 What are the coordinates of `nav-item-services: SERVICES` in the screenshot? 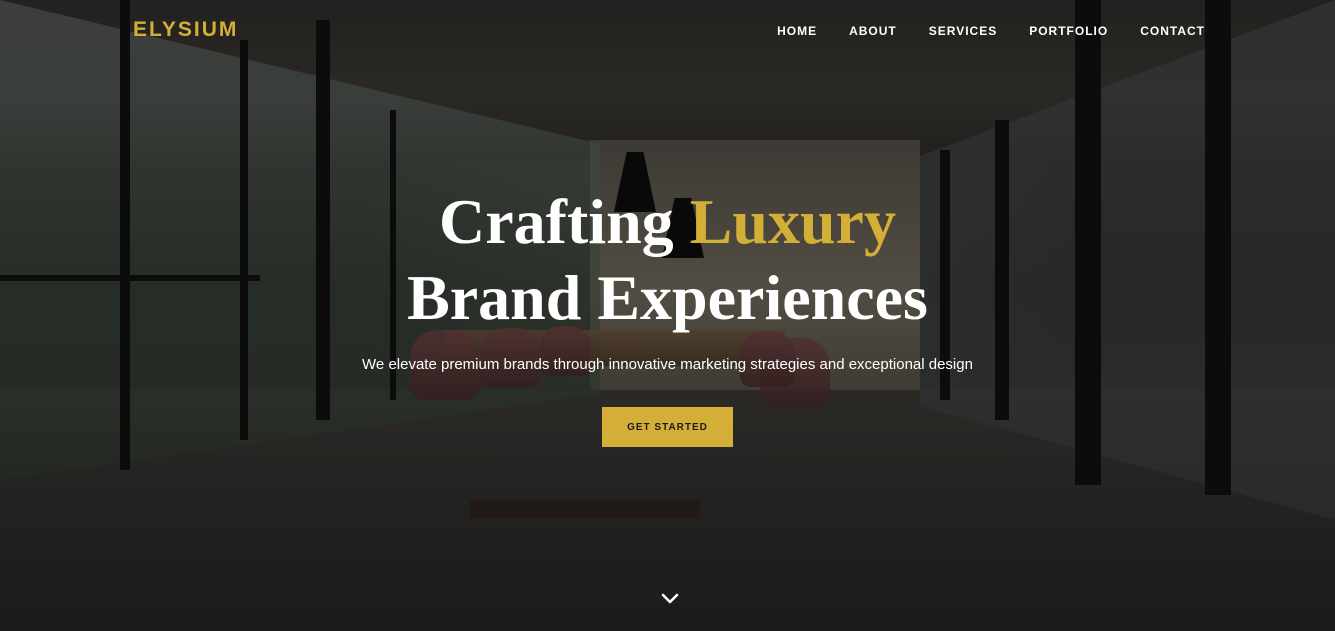 It's located at (963, 31).